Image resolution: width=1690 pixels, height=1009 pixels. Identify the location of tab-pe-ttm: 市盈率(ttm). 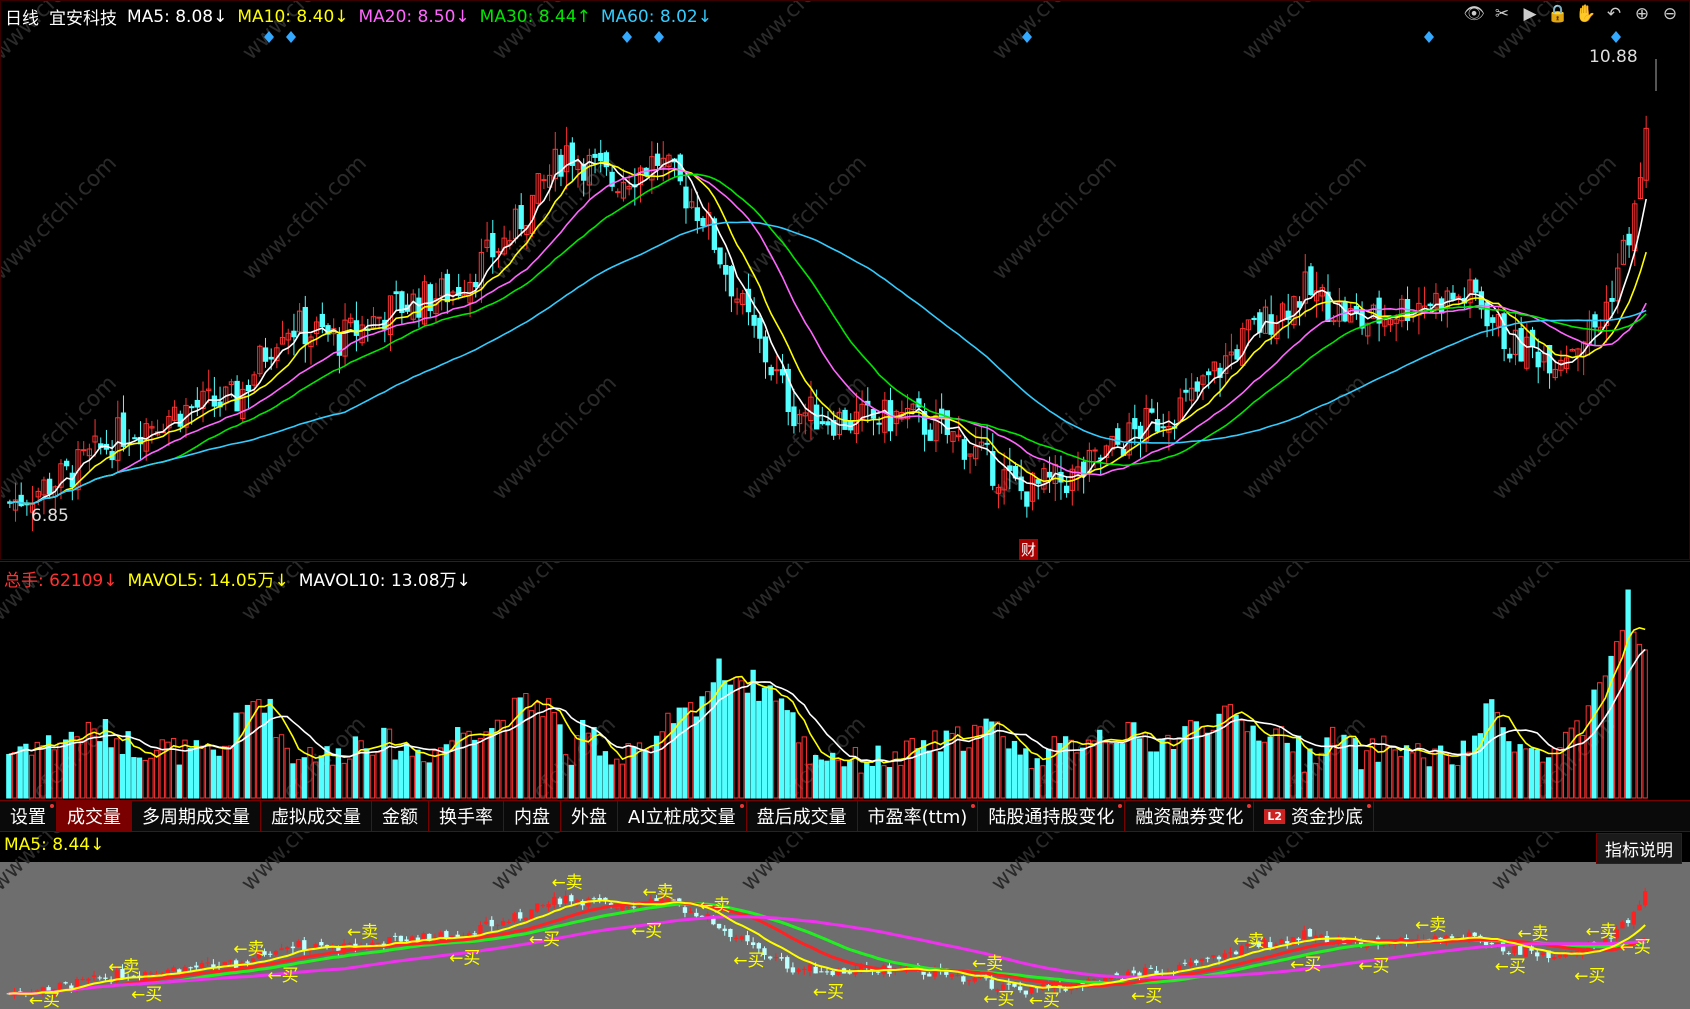
(918, 816).